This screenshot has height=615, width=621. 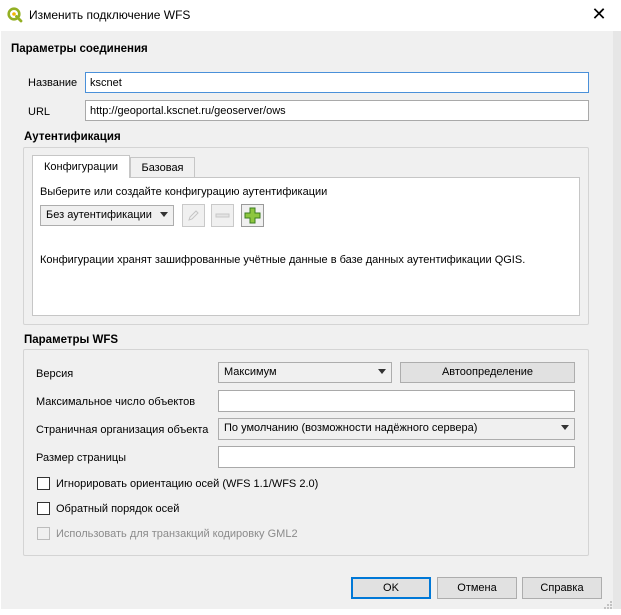 What do you see at coordinates (562, 588) in the screenshot?
I see `help-button: Справка` at bounding box center [562, 588].